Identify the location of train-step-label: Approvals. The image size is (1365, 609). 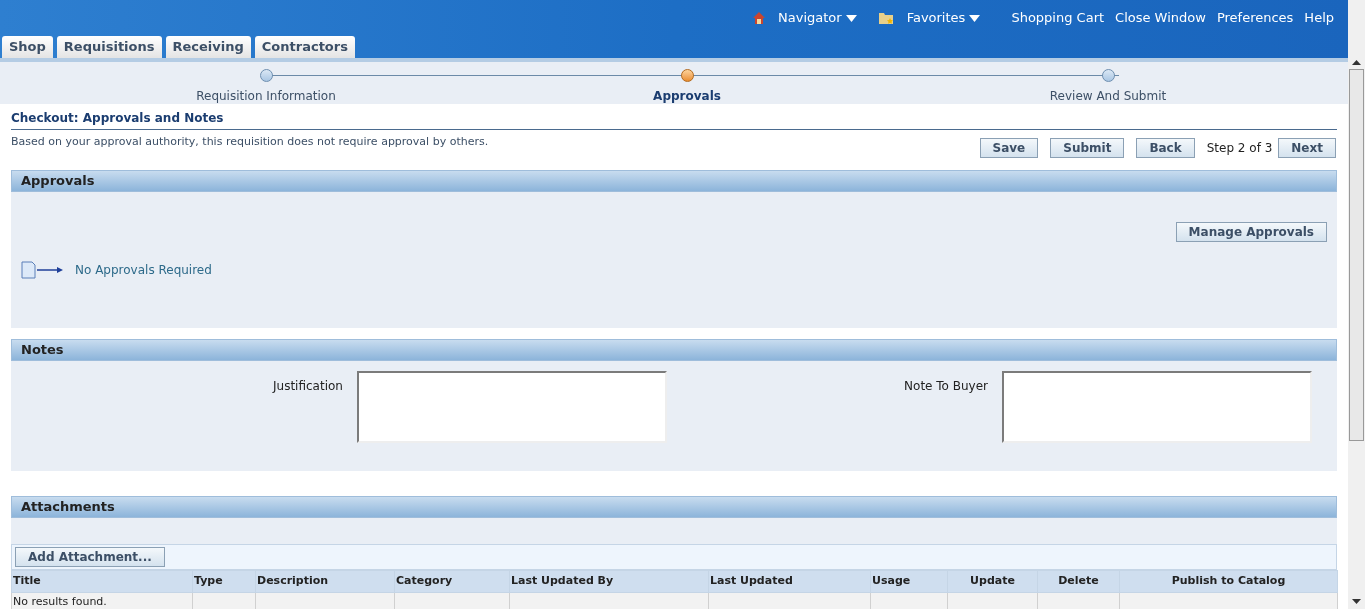
(687, 96).